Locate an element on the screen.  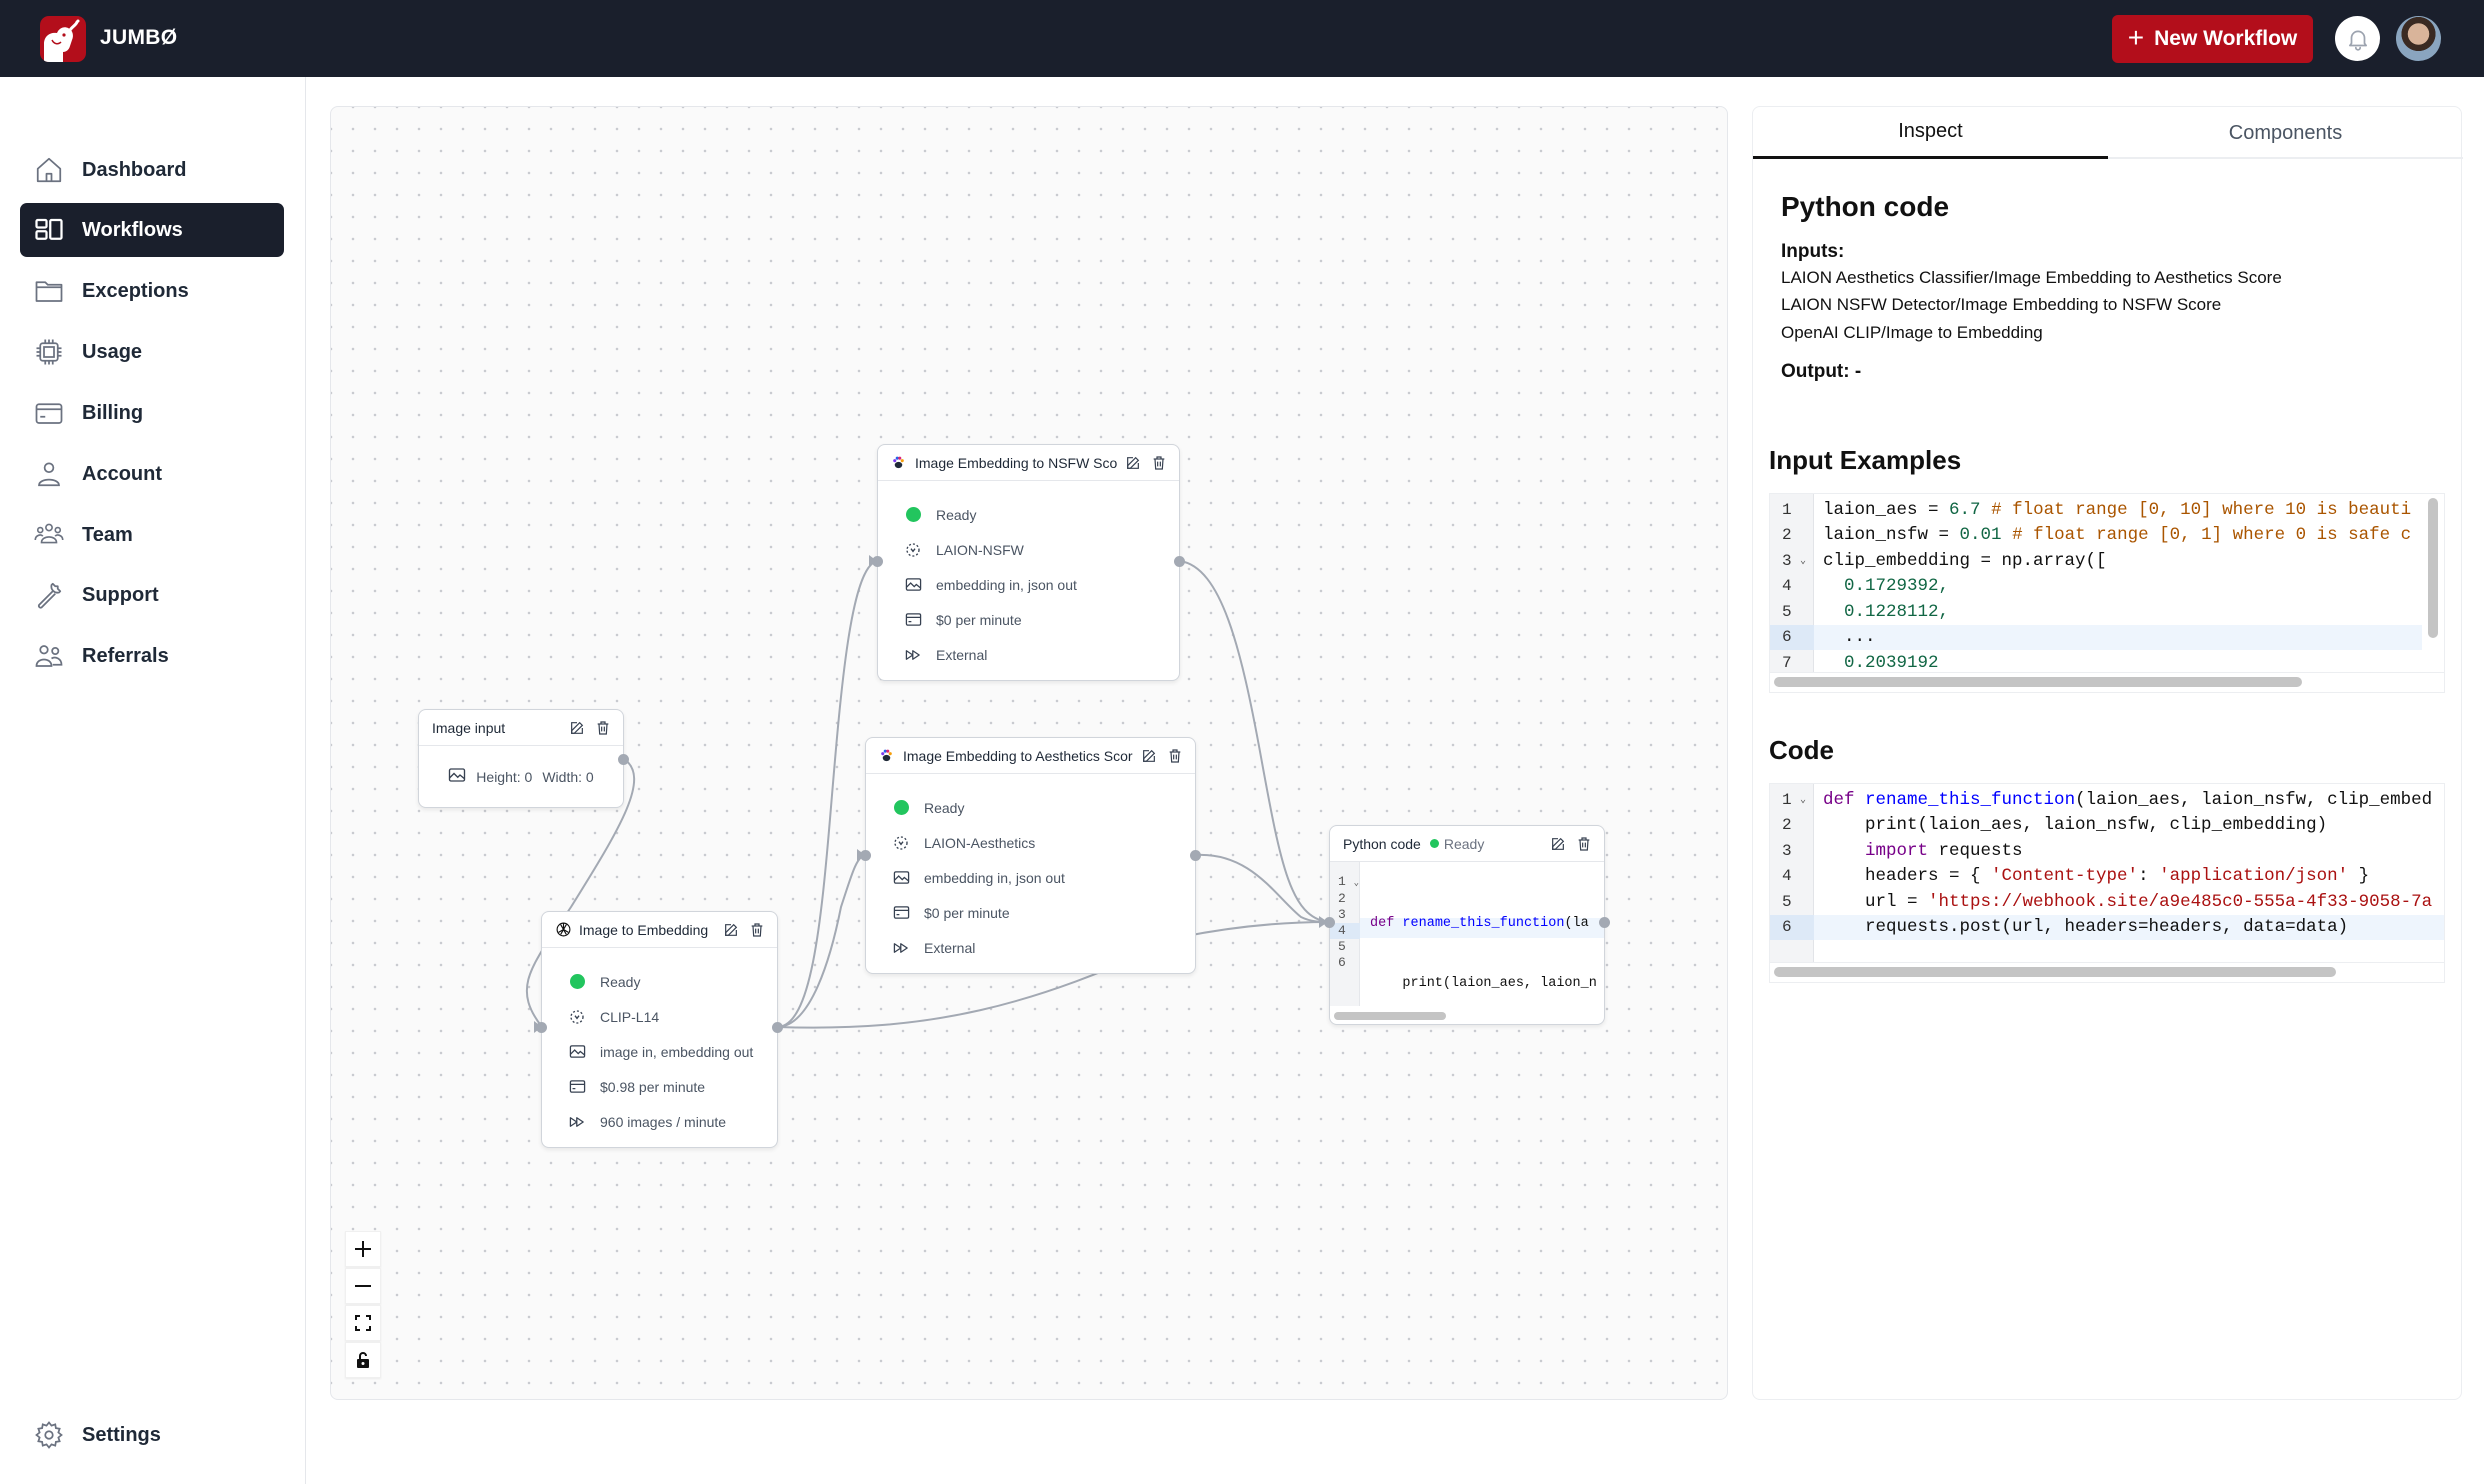
image-width: Width: 0 is located at coordinates (568, 776).